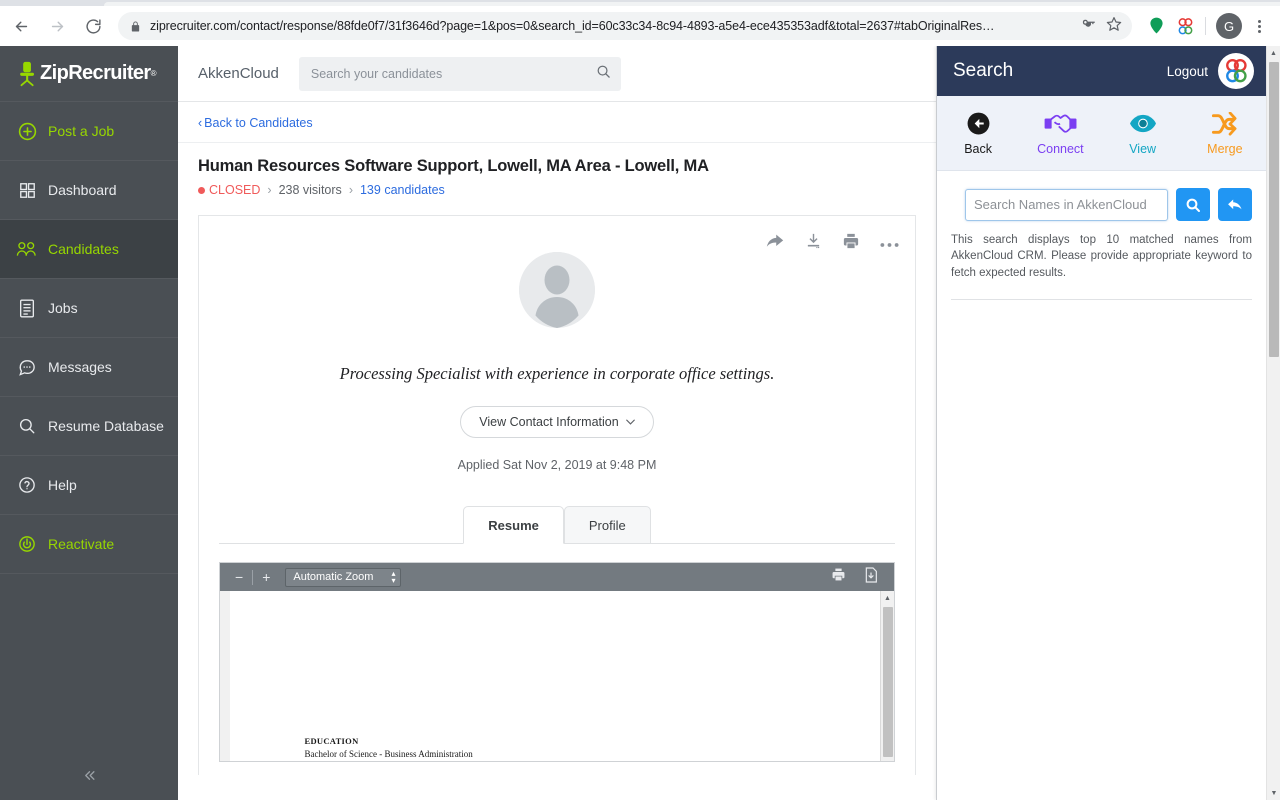 This screenshot has height=800, width=1280. Describe the element at coordinates (63, 308) in the screenshot. I see `sidebar-item-label: Jobs` at that location.